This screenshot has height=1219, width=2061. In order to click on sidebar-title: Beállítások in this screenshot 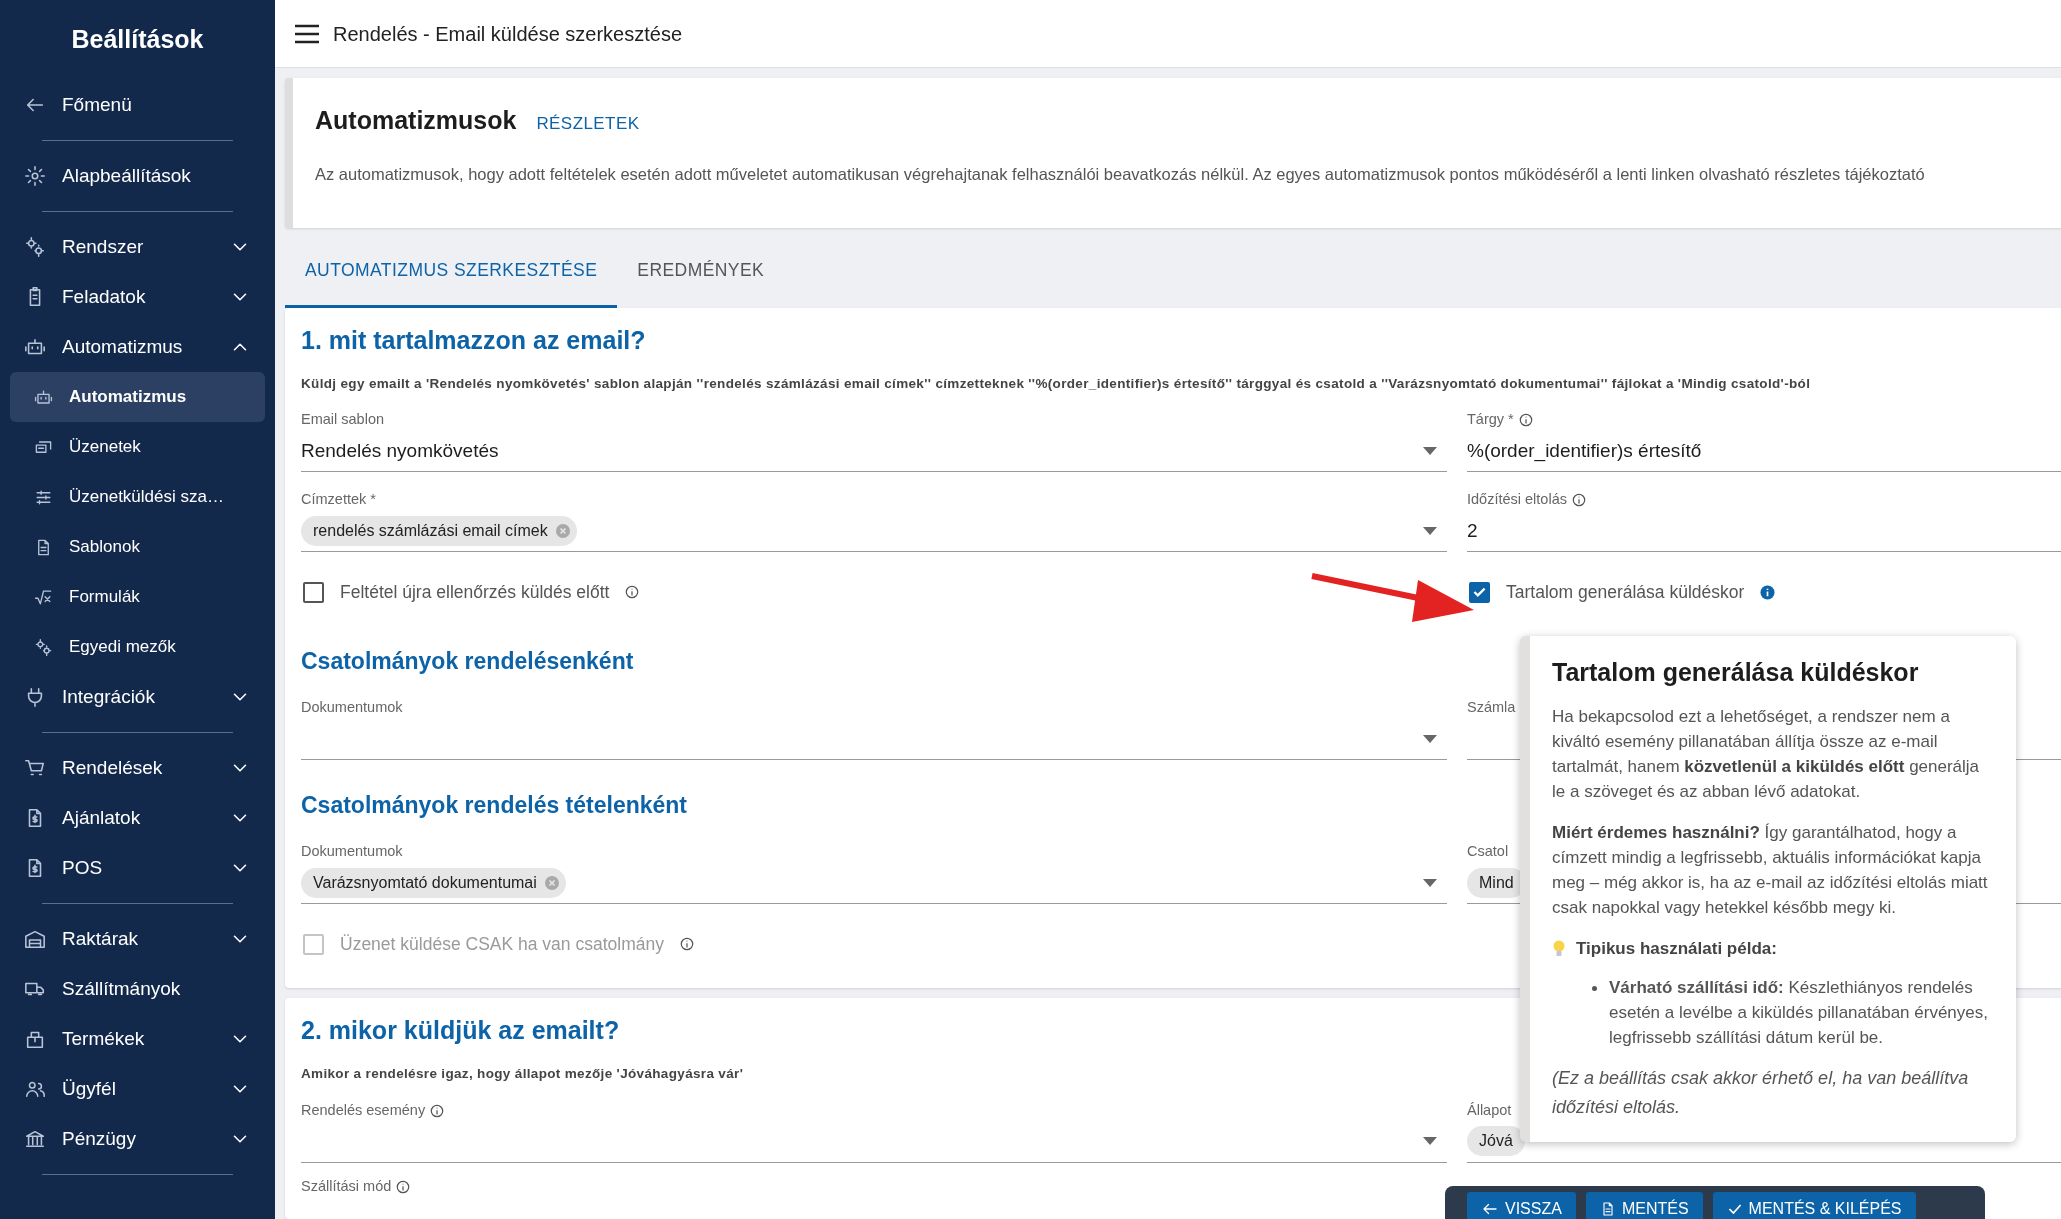, I will do `click(137, 40)`.